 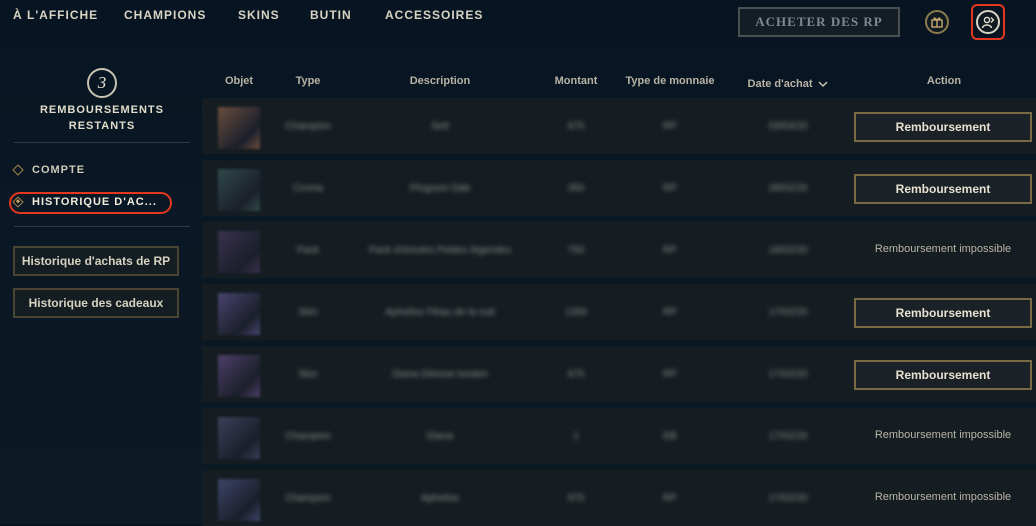 I want to click on header-action: Action, so click(x=944, y=81).